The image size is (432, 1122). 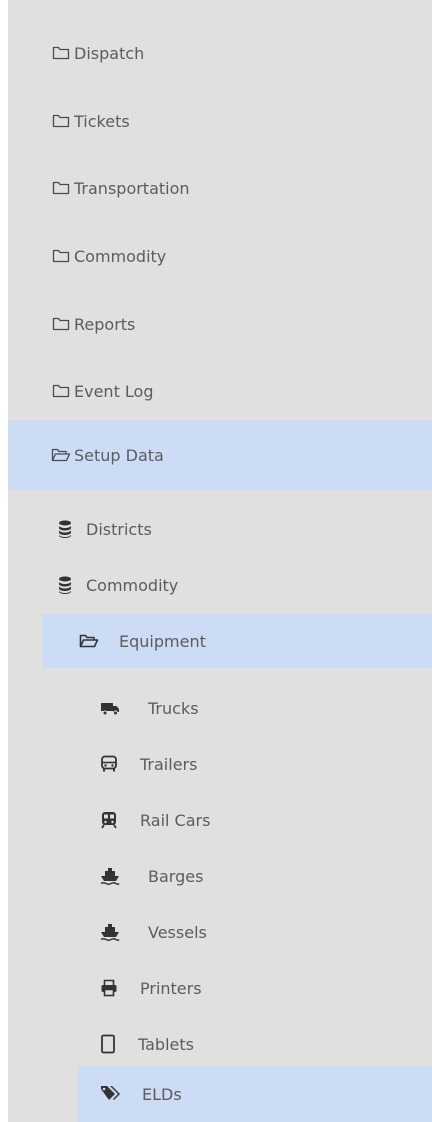 I want to click on nav-item-label: Printers, so click(x=171, y=988).